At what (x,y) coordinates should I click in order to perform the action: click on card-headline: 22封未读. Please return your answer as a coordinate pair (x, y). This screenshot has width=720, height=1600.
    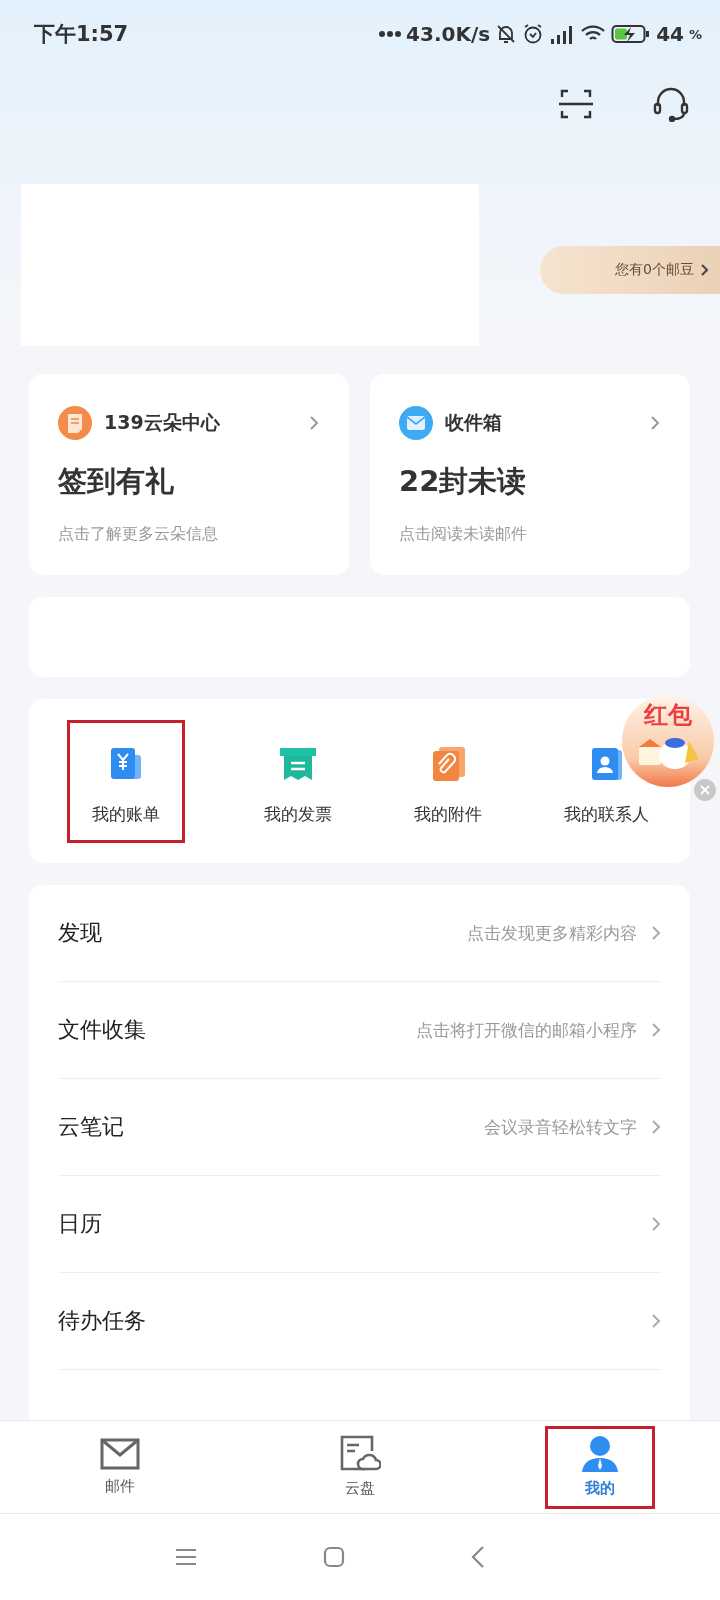
    Looking at the image, I should click on (463, 481).